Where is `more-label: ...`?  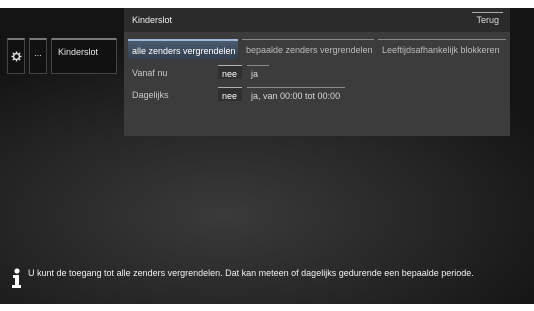 more-label: ... is located at coordinates (38, 53).